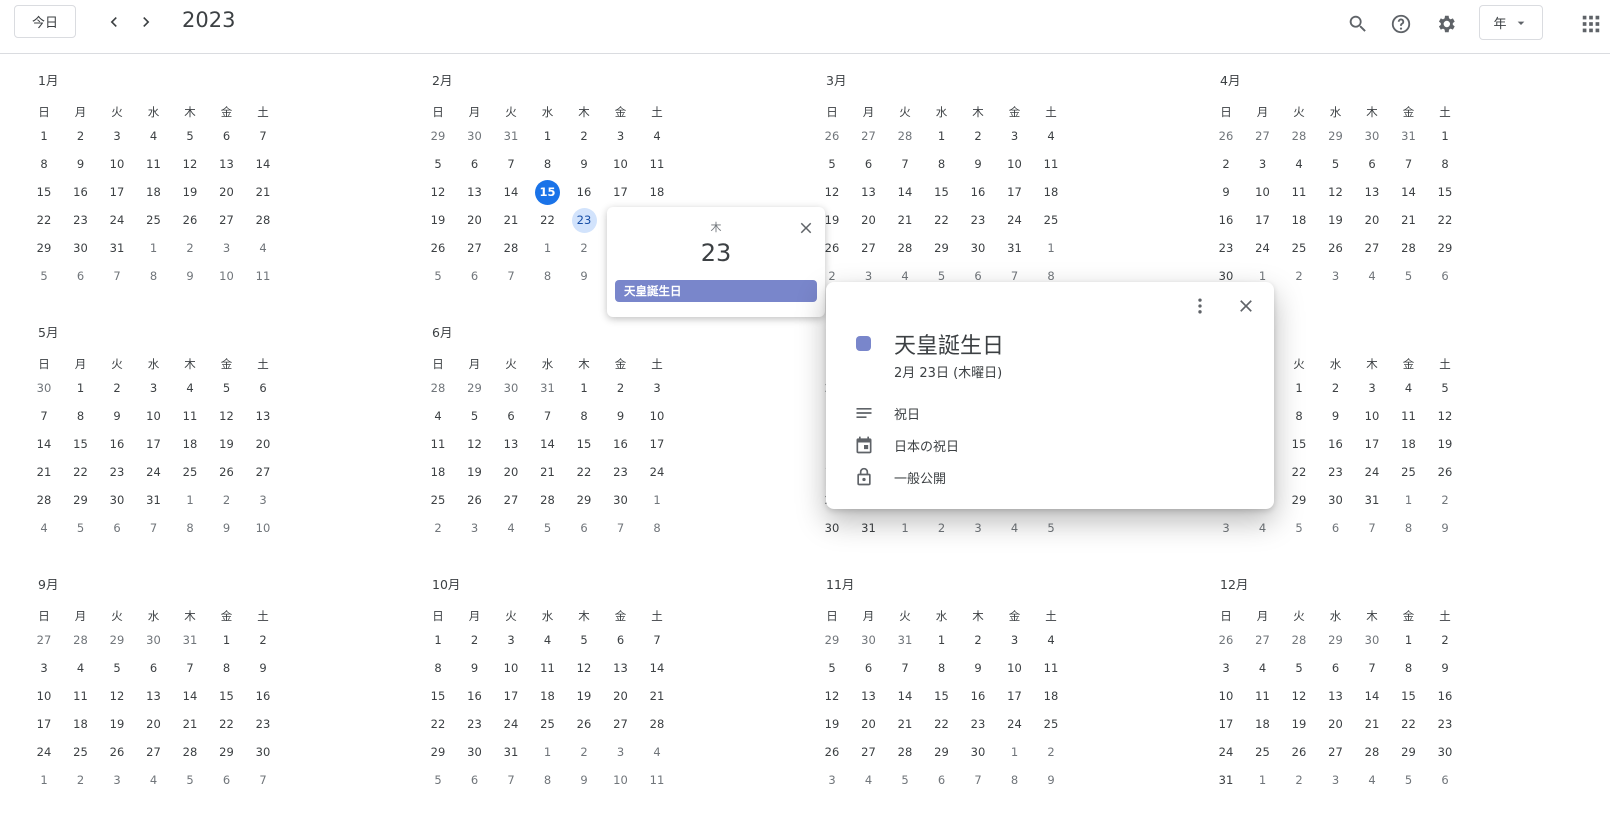 The height and width of the screenshot is (828, 1610). Describe the element at coordinates (48, 331) in the screenshot. I see `month-title: 5月` at that location.